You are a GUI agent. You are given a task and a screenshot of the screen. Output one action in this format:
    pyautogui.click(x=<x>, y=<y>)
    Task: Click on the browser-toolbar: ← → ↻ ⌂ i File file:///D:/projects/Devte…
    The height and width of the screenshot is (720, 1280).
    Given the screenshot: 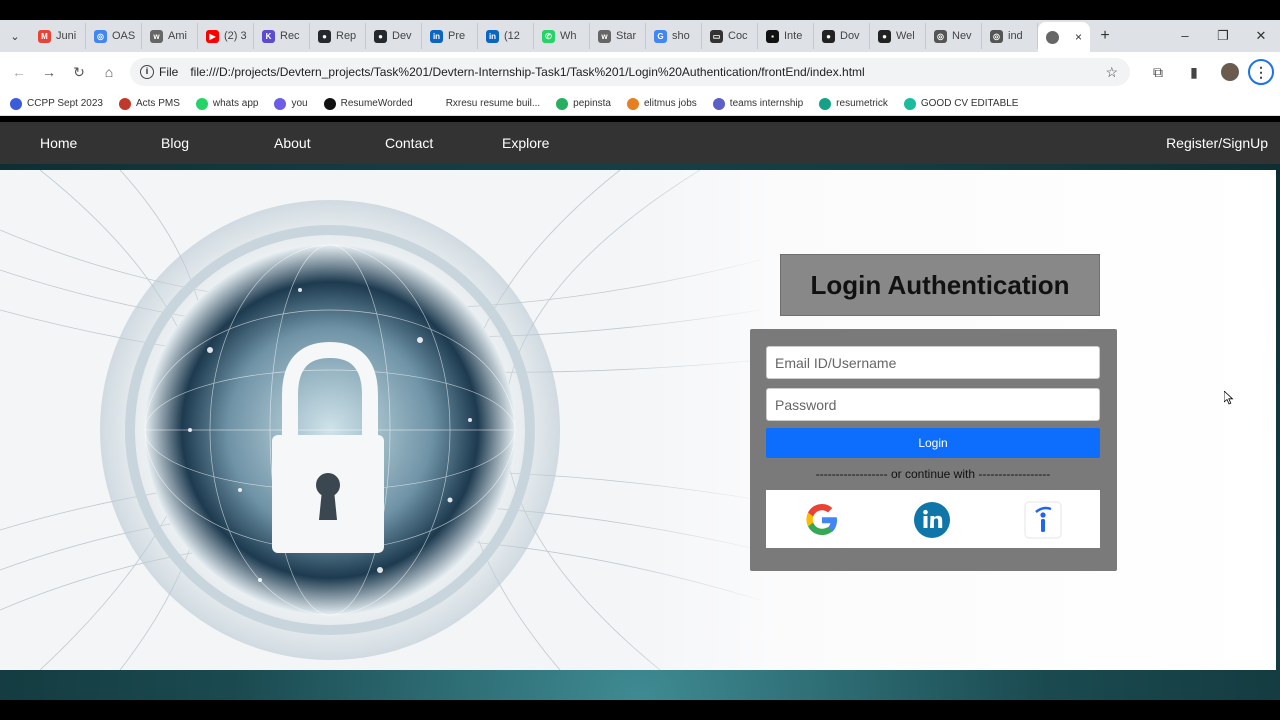 What is the action you would take?
    pyautogui.click(x=640, y=72)
    